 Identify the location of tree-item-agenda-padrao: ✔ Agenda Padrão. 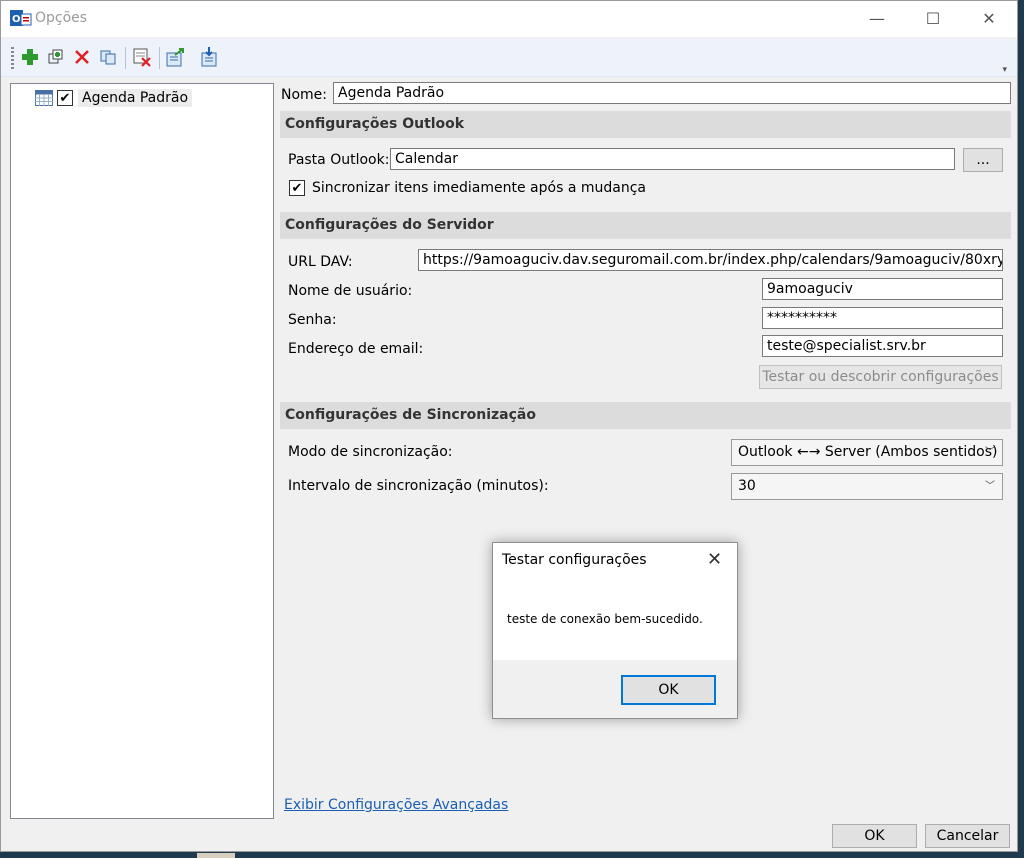
(114, 98).